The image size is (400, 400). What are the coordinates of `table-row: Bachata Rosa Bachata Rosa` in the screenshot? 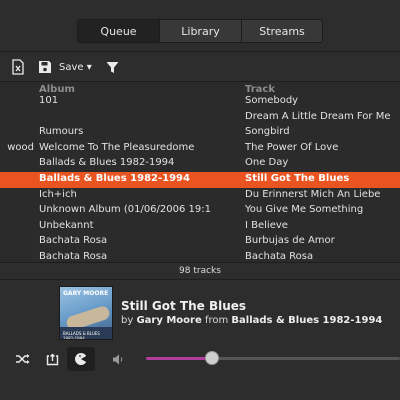 It's located at (200, 256).